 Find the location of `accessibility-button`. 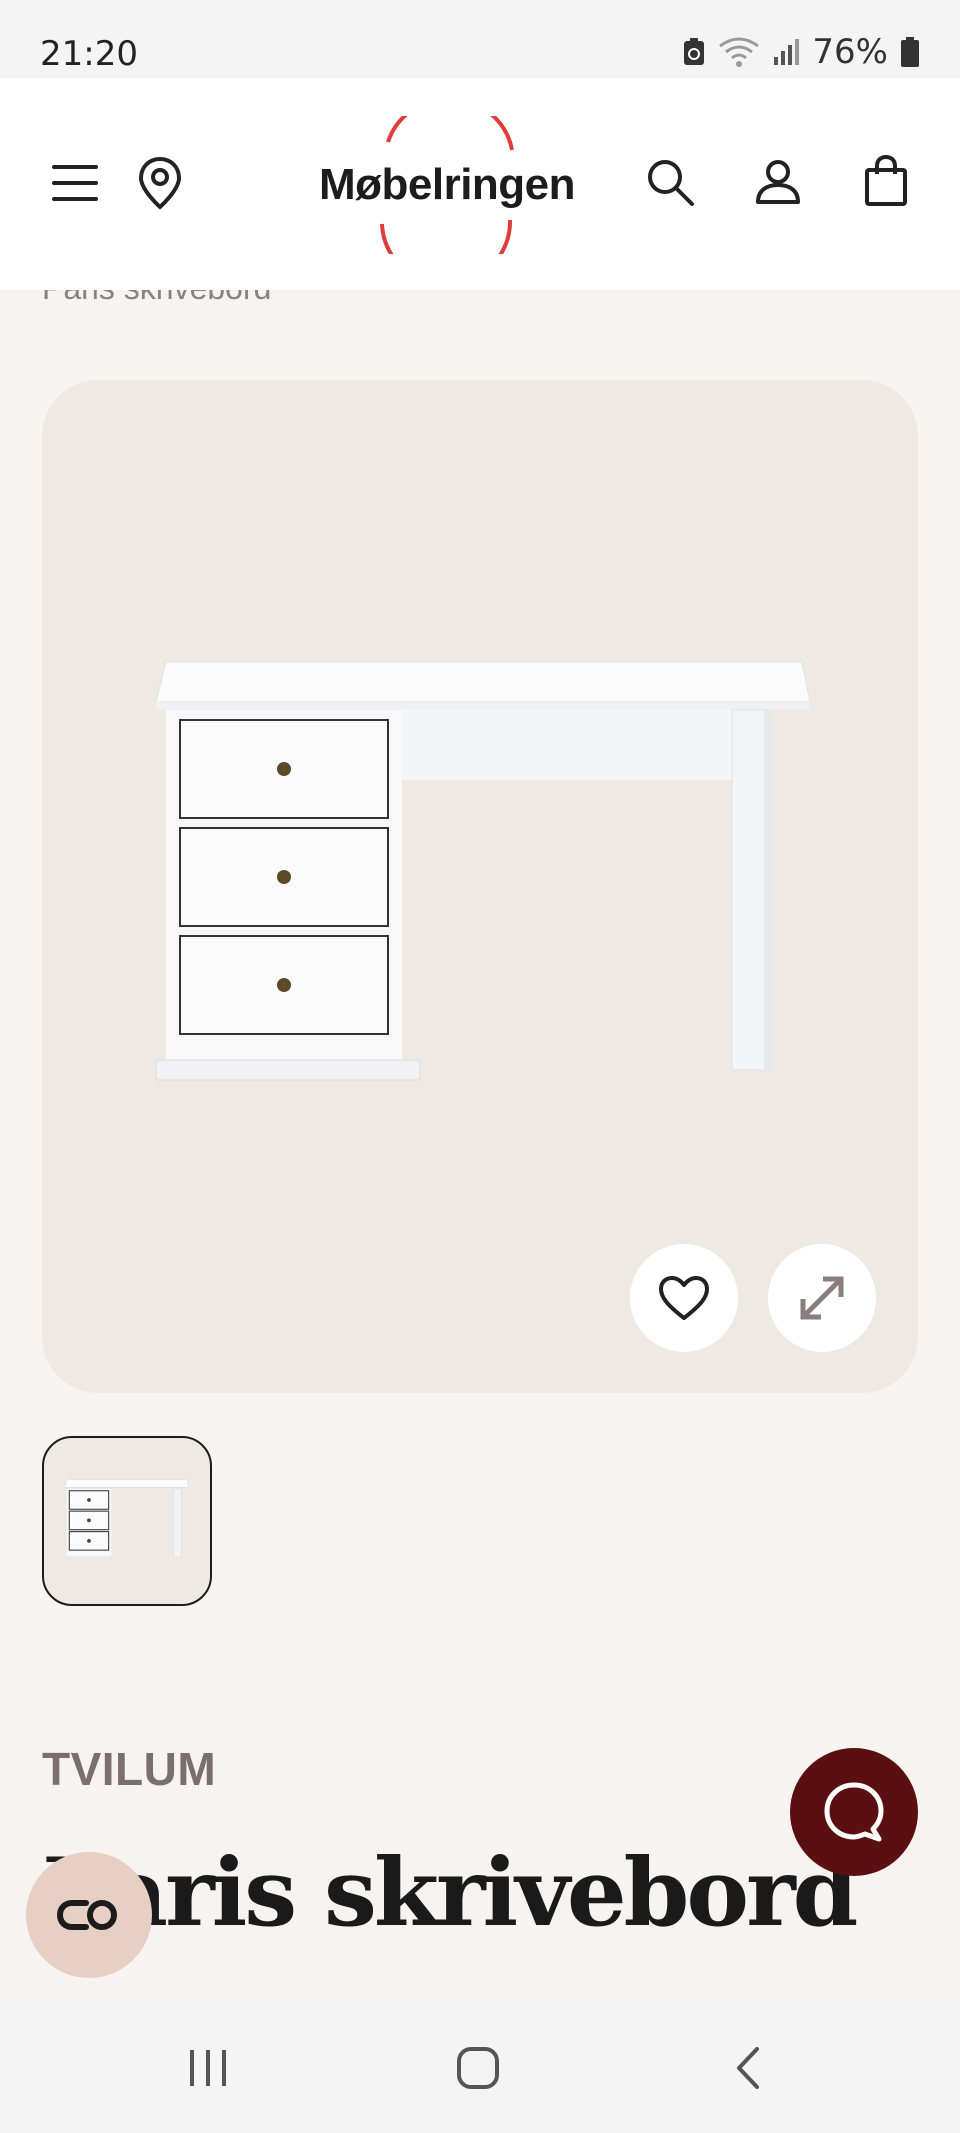

accessibility-button is located at coordinates (89, 1915).